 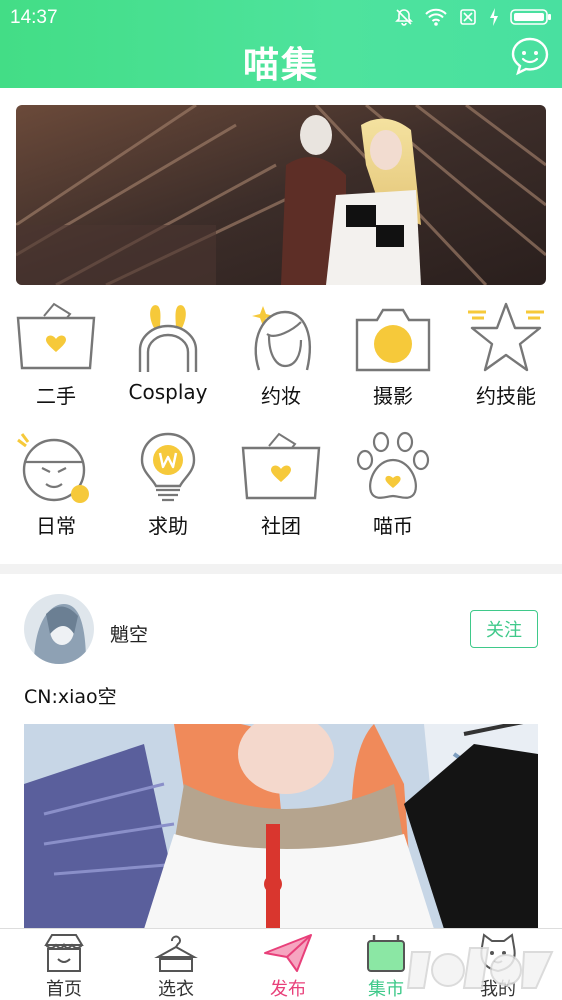 I want to click on category-cosplay: Cosplay, so click(x=168, y=352).